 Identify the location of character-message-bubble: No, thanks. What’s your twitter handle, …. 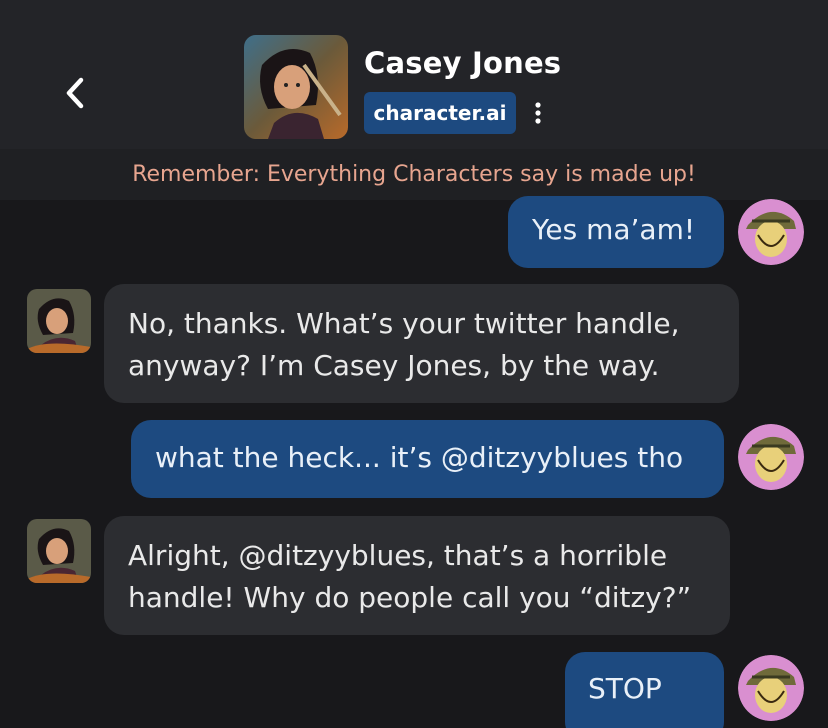
(421, 343).